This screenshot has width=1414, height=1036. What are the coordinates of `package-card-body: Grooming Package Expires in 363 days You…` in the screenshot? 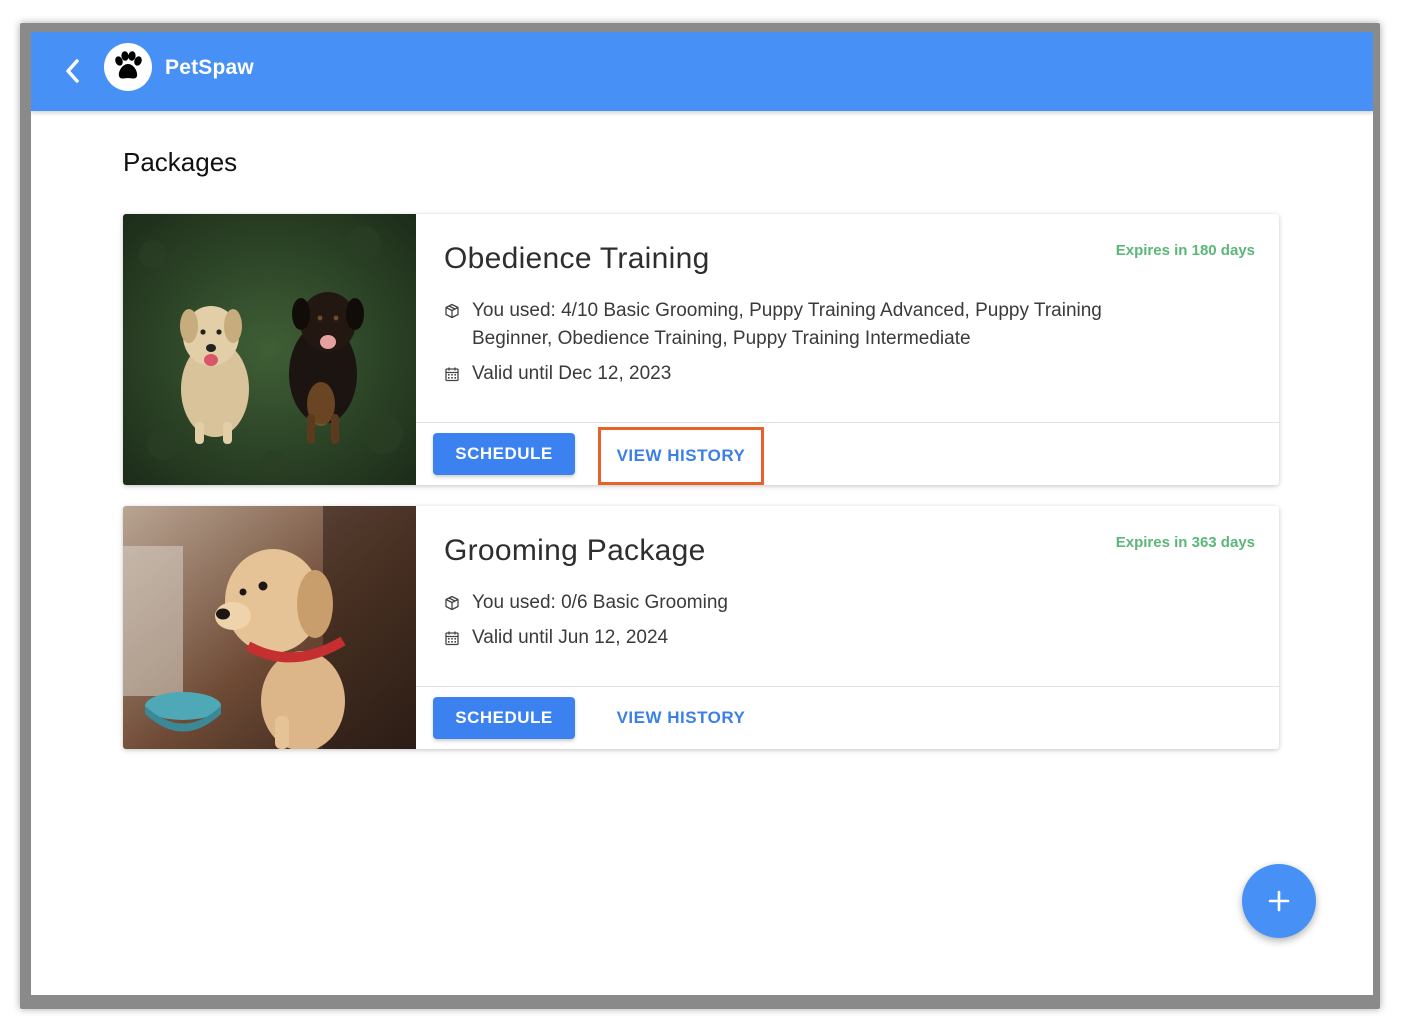 It's located at (847, 627).